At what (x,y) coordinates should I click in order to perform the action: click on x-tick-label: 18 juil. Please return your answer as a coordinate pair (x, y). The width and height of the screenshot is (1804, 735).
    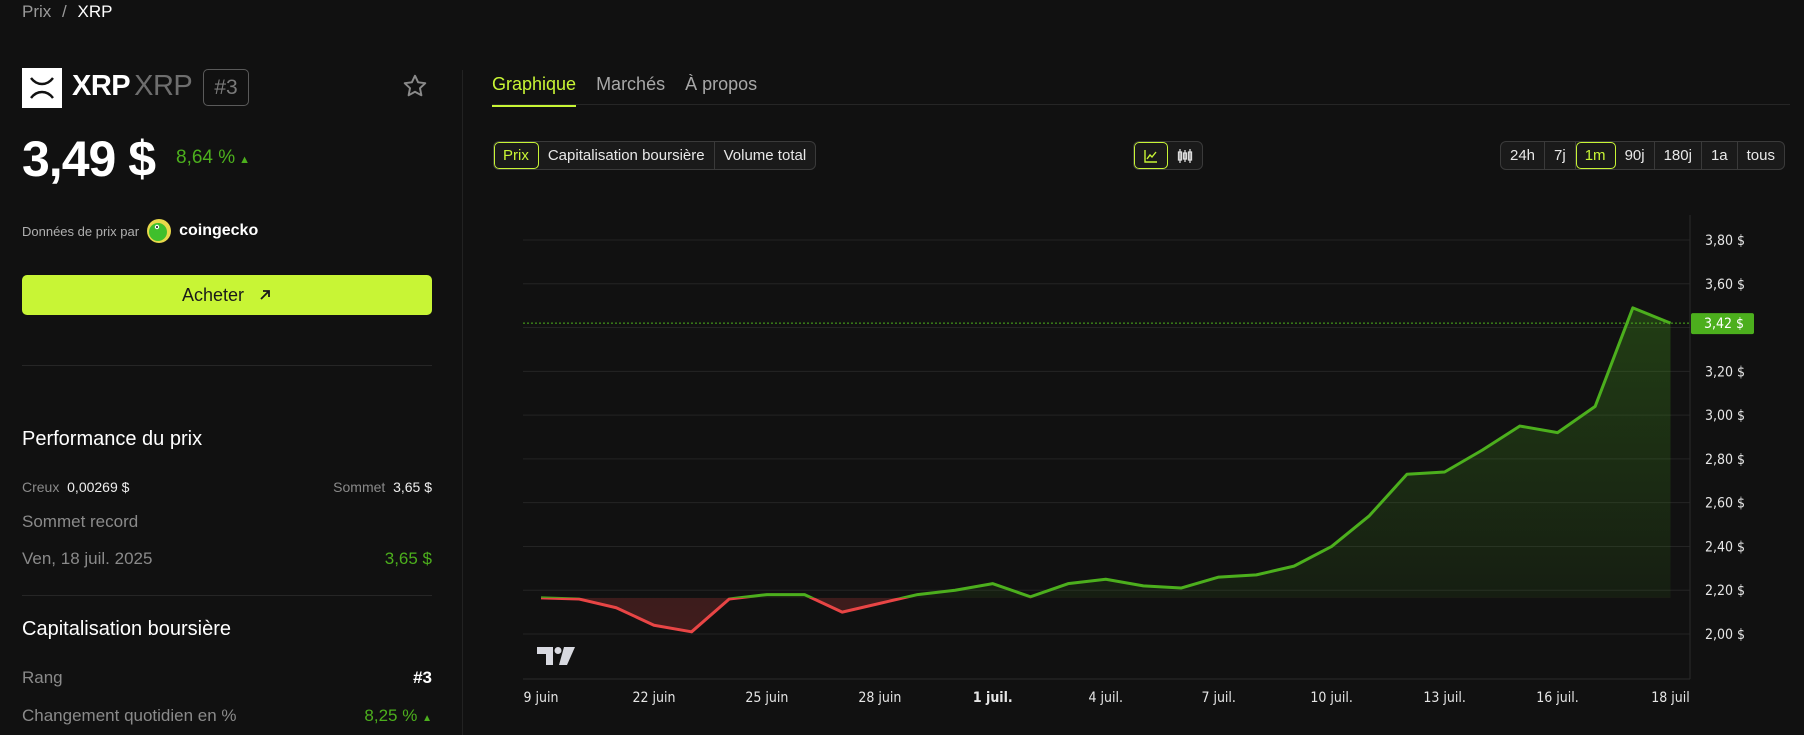
    Looking at the image, I should click on (1670, 698).